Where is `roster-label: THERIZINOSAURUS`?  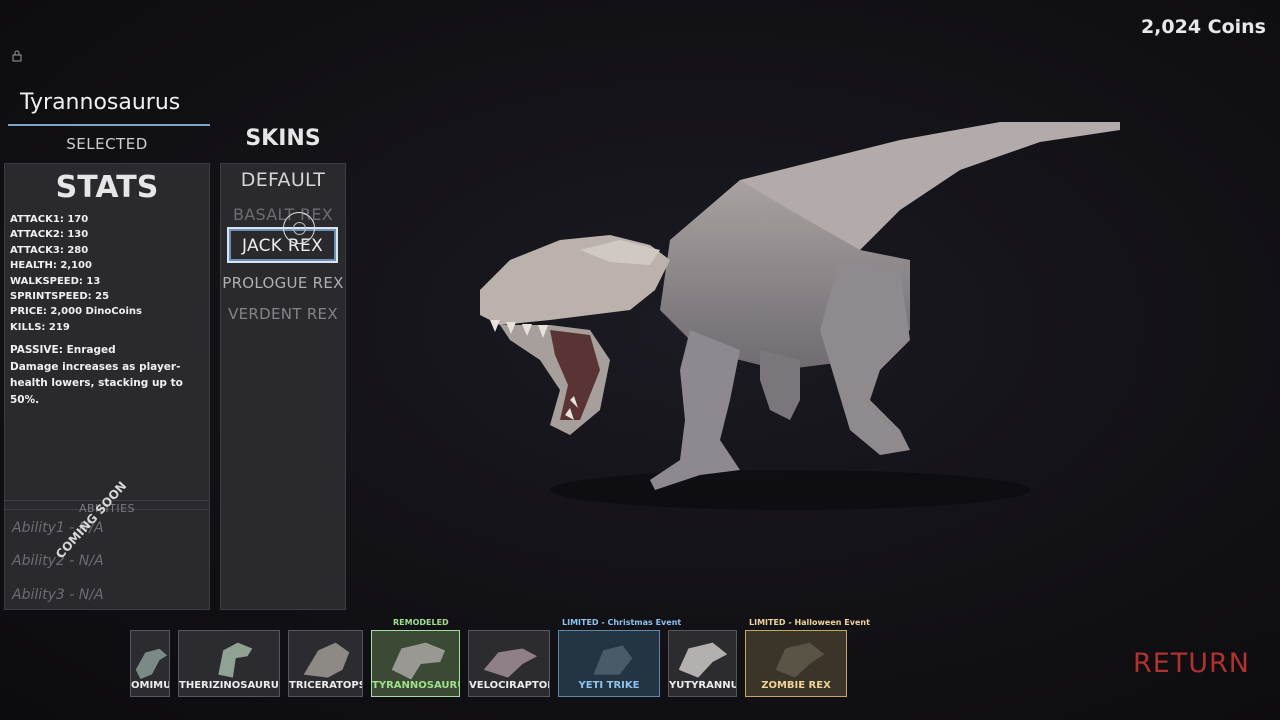 roster-label: THERIZINOSAURUS is located at coordinates (229, 685).